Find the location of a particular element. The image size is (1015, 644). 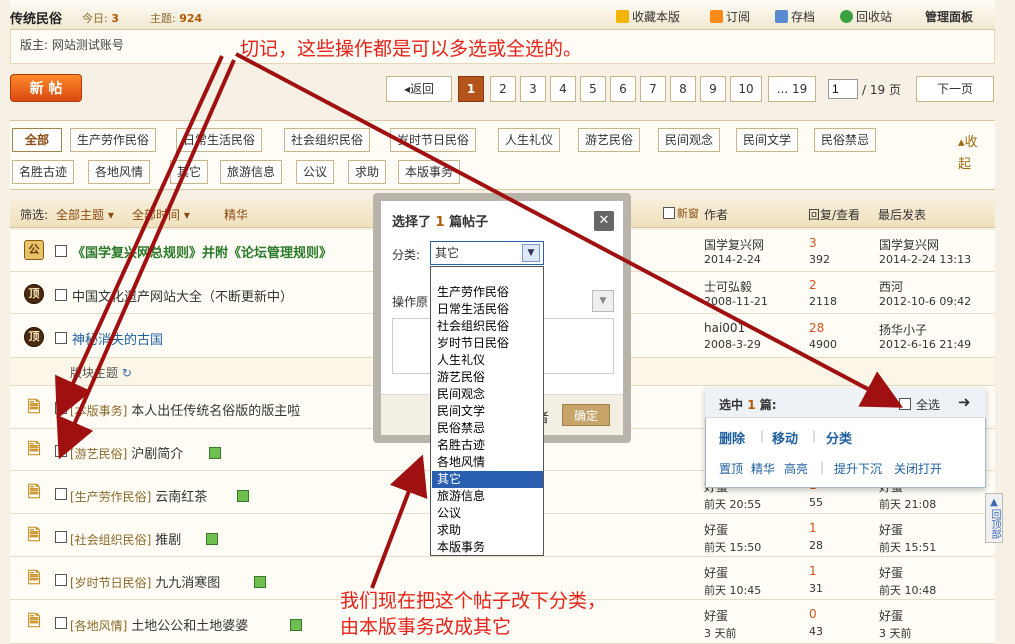

delete-button: 删除 is located at coordinates (732, 437).